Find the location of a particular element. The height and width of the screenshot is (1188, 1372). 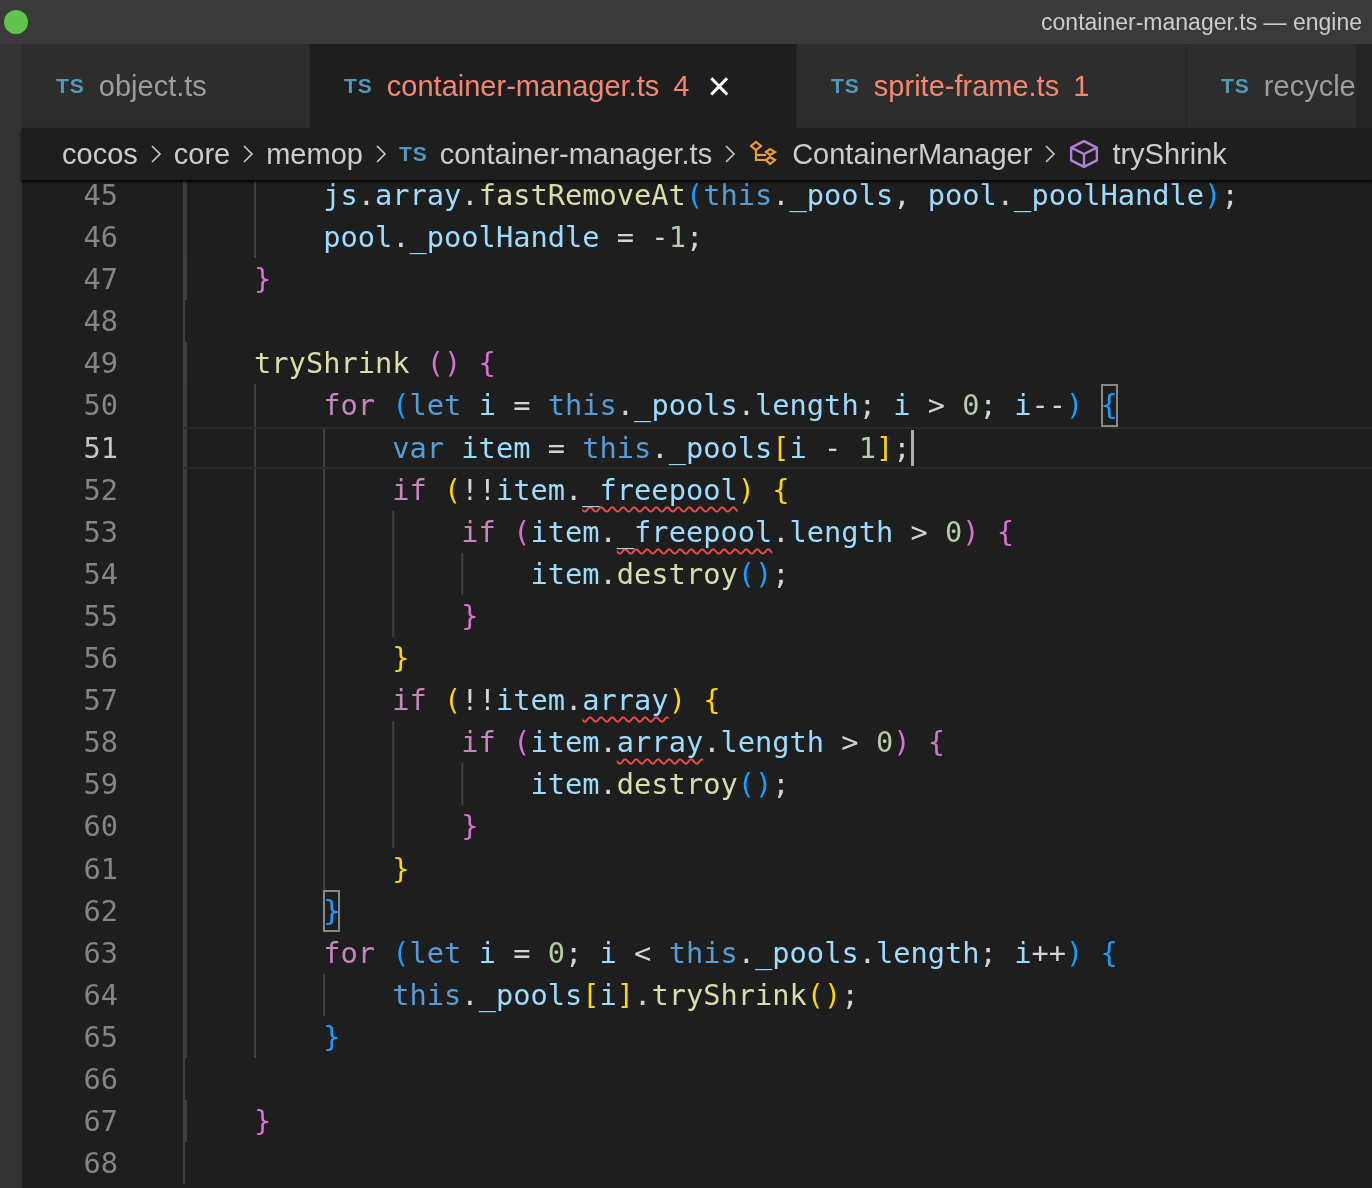

breadcrumb-item: ContainerManager is located at coordinates (890, 154).